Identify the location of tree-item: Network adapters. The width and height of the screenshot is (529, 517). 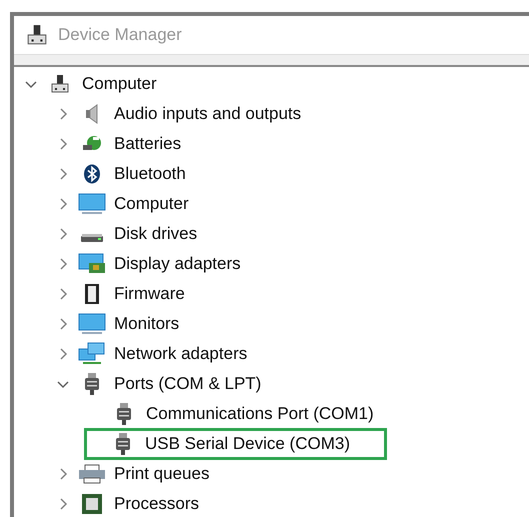
(181, 354).